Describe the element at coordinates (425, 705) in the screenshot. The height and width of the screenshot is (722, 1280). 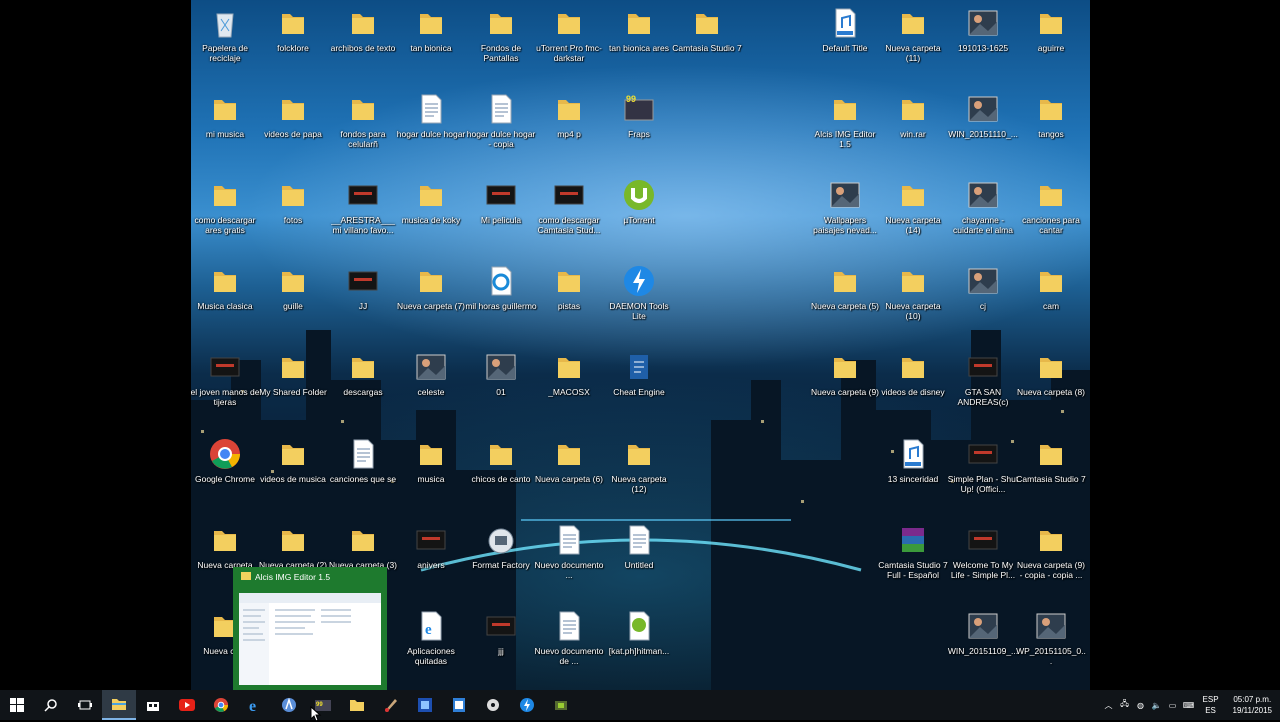
I see `taskbar-image-editor-button` at that location.